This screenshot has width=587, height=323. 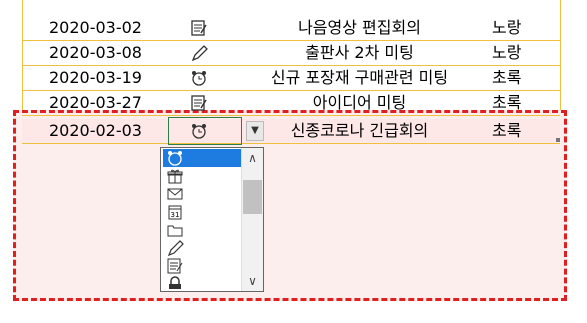 I want to click on title-cell: 나음영상 편집회의, so click(x=359, y=28).